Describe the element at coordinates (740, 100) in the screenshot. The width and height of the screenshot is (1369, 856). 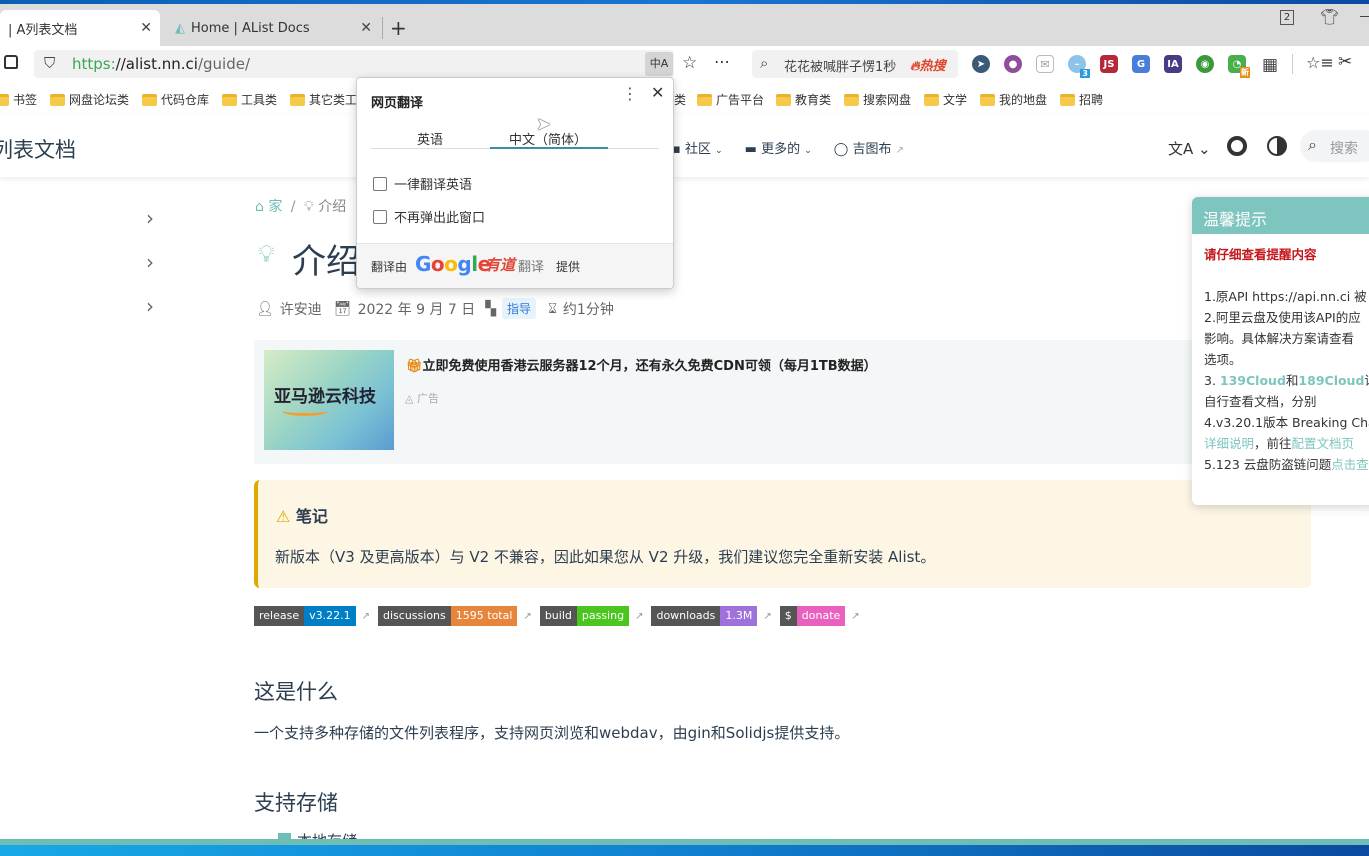
I see `bookmark-label: 广告平台` at that location.